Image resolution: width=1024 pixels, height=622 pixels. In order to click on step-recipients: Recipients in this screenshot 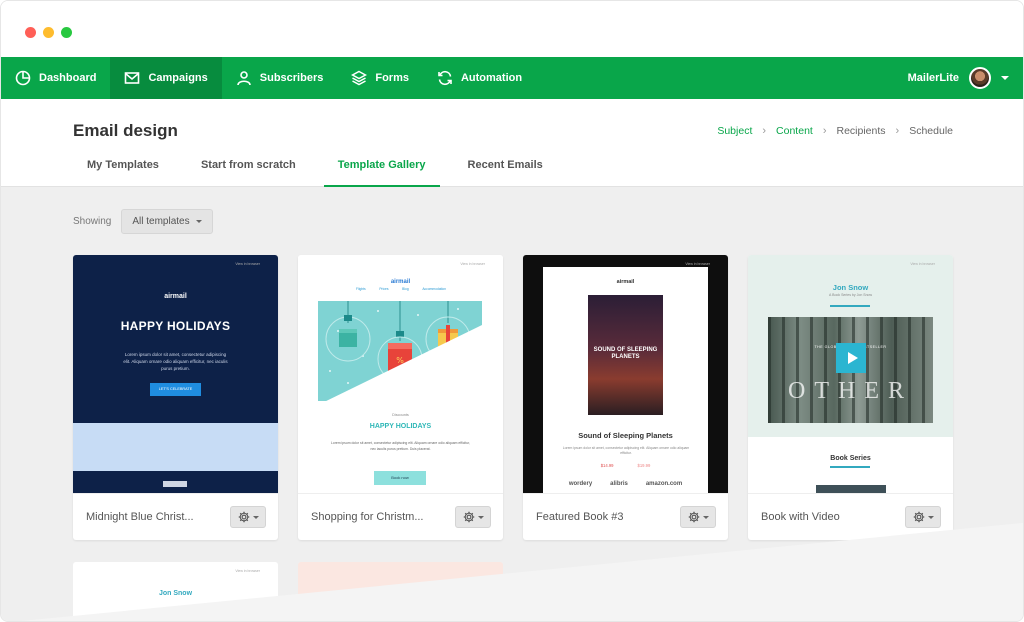, I will do `click(861, 131)`.